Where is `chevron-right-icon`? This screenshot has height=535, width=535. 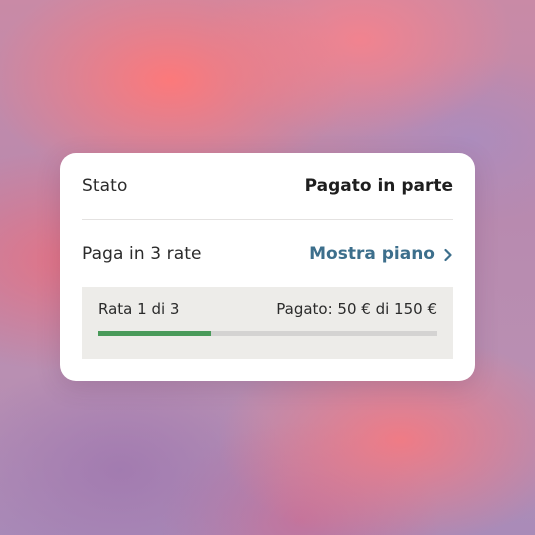
chevron-right-icon is located at coordinates (448, 254).